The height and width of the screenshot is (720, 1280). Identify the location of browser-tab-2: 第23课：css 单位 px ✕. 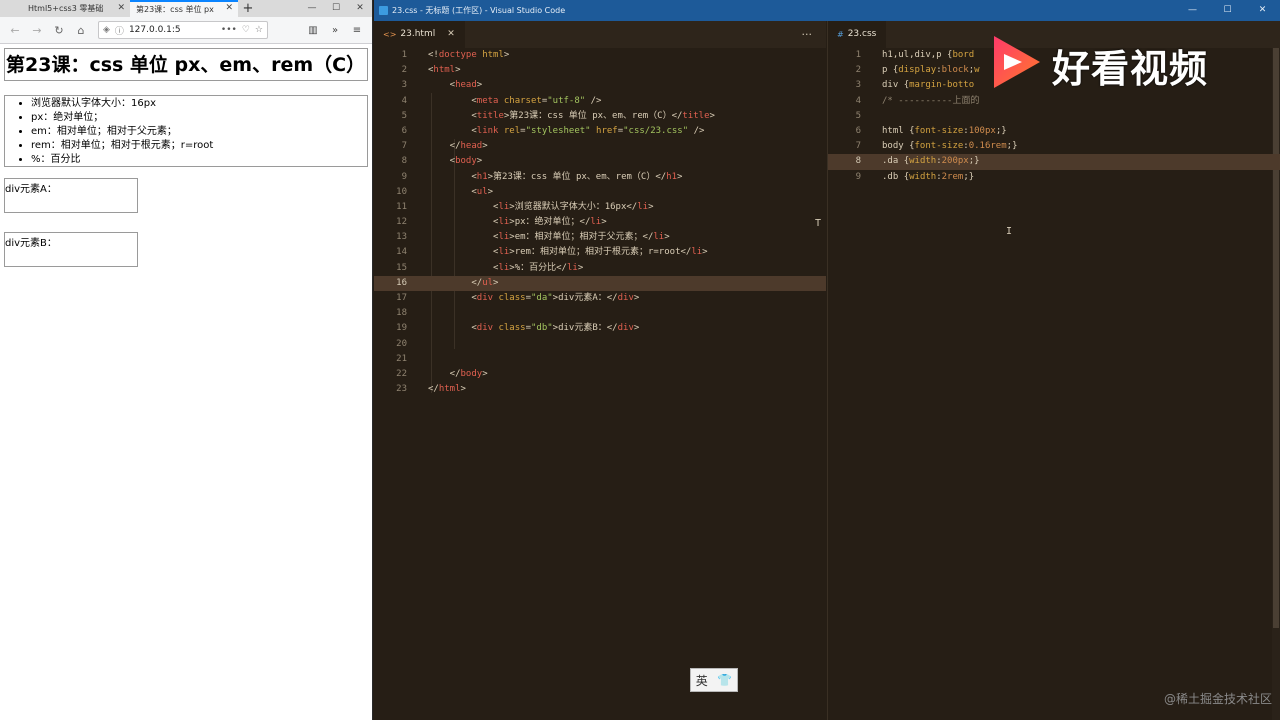
(184, 8).